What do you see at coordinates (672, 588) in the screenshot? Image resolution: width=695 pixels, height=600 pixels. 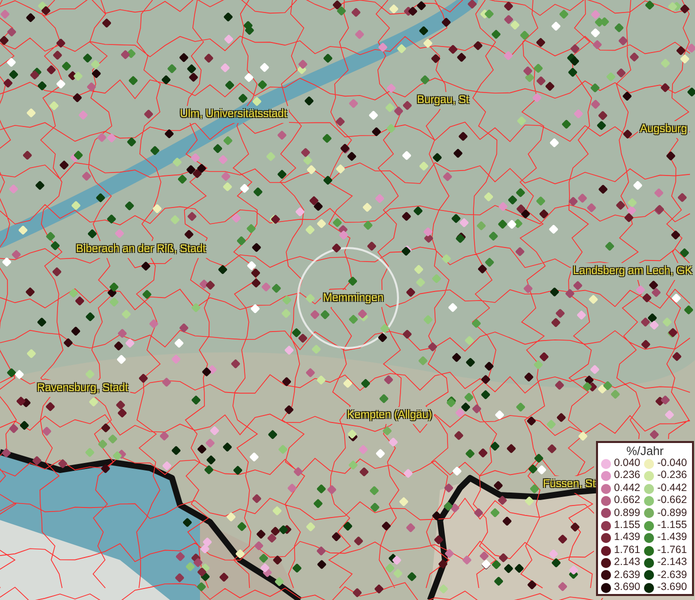 I see `legend-value: -3.690` at bounding box center [672, 588].